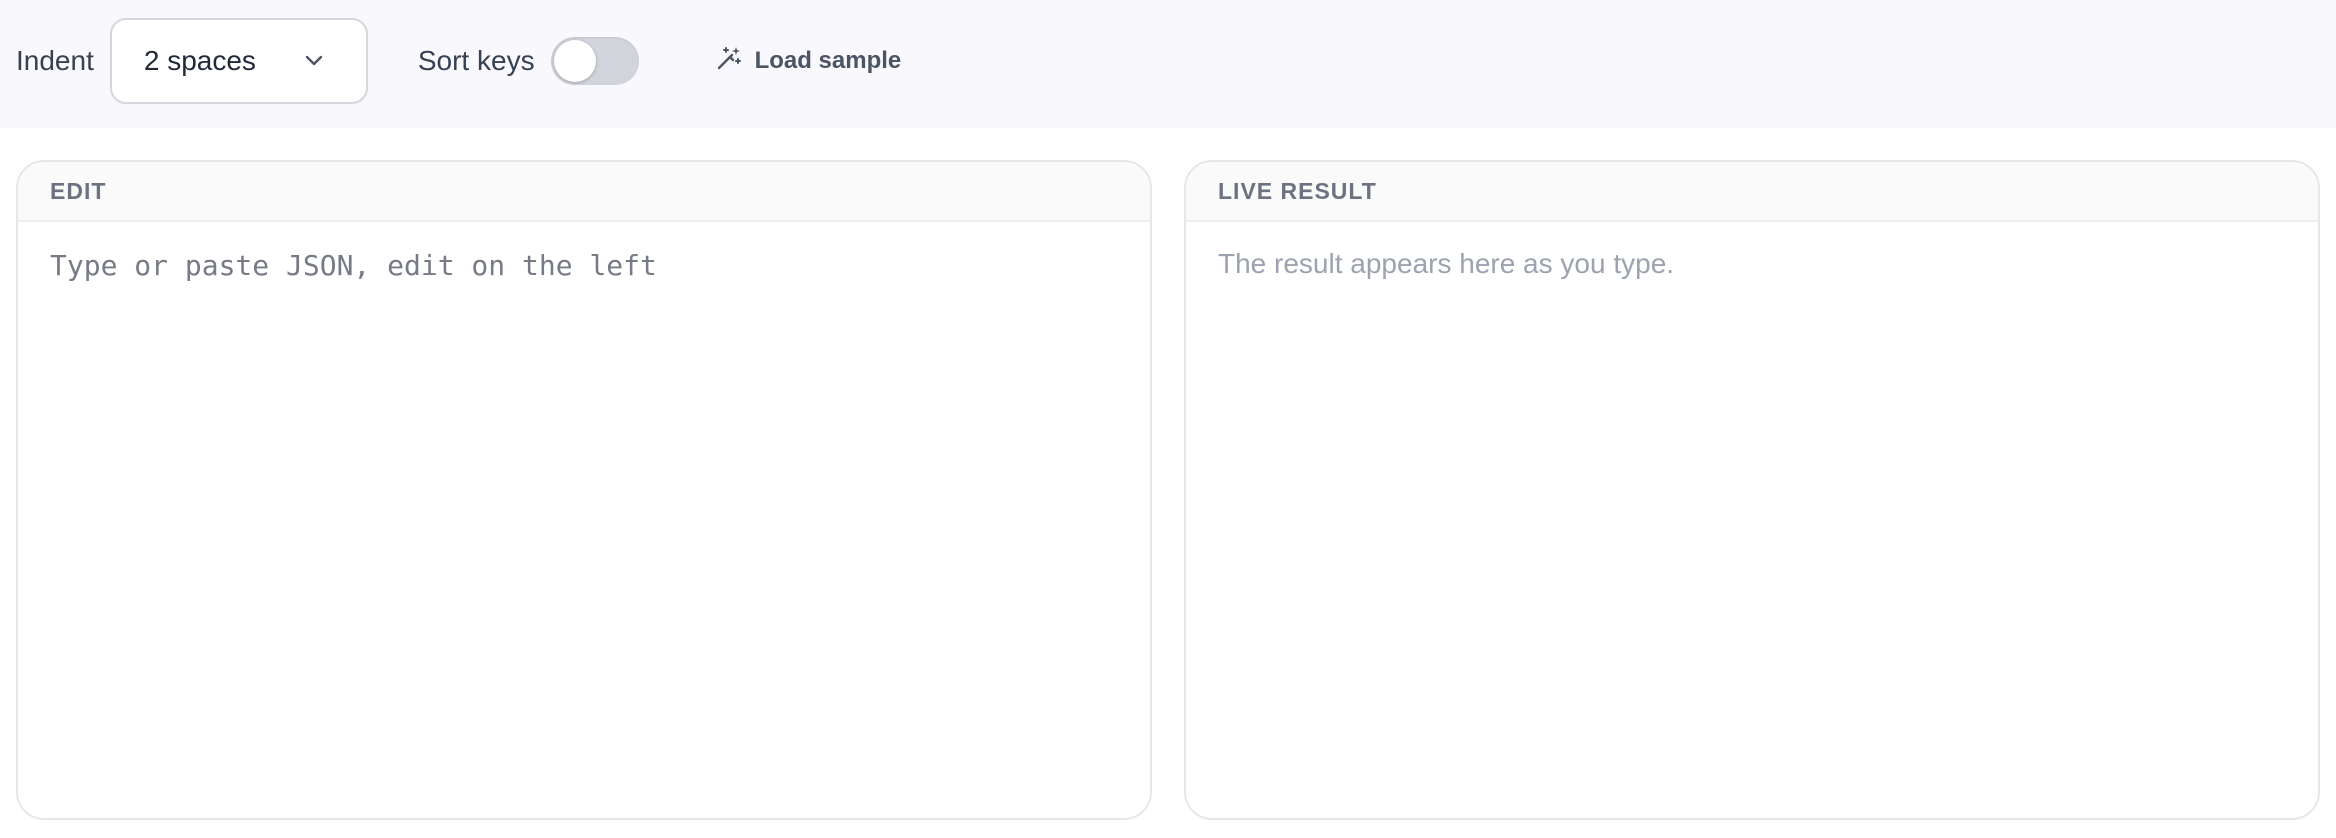 This screenshot has width=2336, height=838. What do you see at coordinates (1446, 263) in the screenshot?
I see `live-result-output: The result appears here as you type.` at bounding box center [1446, 263].